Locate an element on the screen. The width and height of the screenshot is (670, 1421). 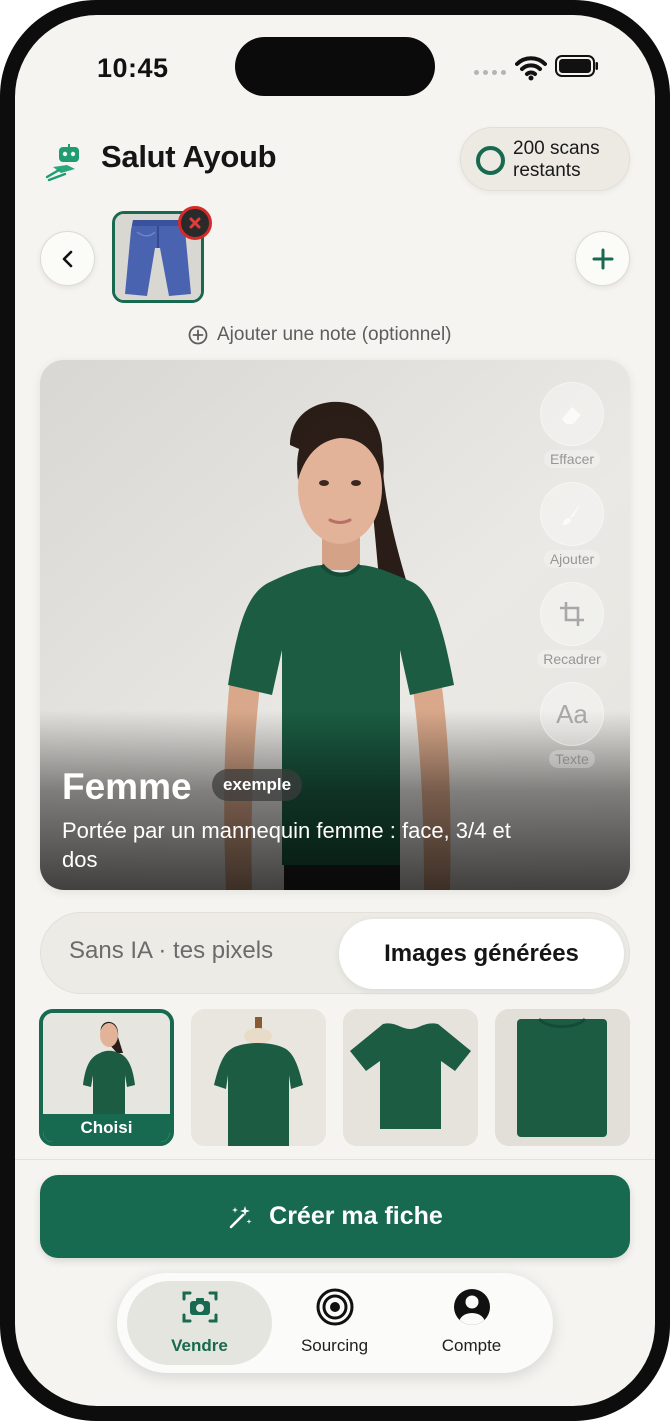
hero-title: Femme is located at coordinates (127, 786).